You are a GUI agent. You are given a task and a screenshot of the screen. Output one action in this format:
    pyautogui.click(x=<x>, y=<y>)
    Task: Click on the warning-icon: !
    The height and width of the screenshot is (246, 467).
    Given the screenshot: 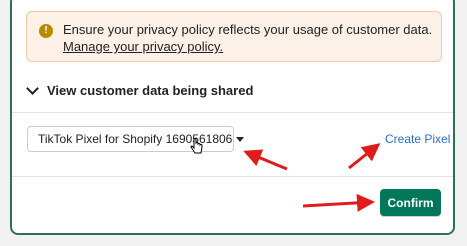 What is the action you would take?
    pyautogui.click(x=46, y=31)
    